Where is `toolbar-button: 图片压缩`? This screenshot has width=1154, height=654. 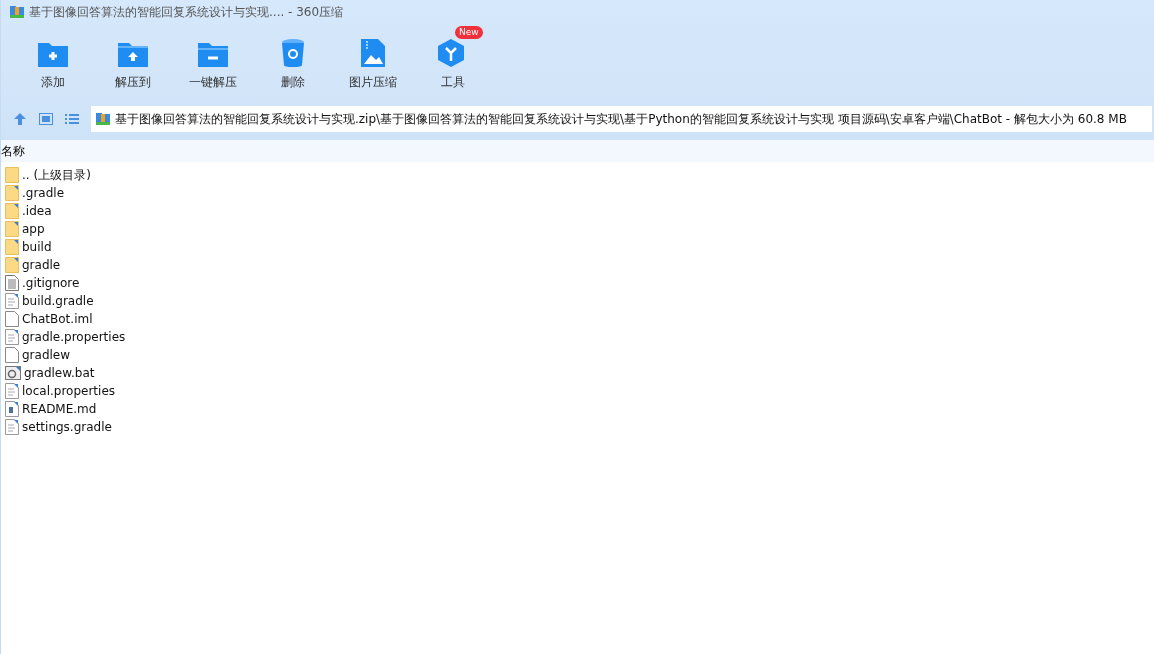 toolbar-button: 图片压缩 is located at coordinates (373, 61).